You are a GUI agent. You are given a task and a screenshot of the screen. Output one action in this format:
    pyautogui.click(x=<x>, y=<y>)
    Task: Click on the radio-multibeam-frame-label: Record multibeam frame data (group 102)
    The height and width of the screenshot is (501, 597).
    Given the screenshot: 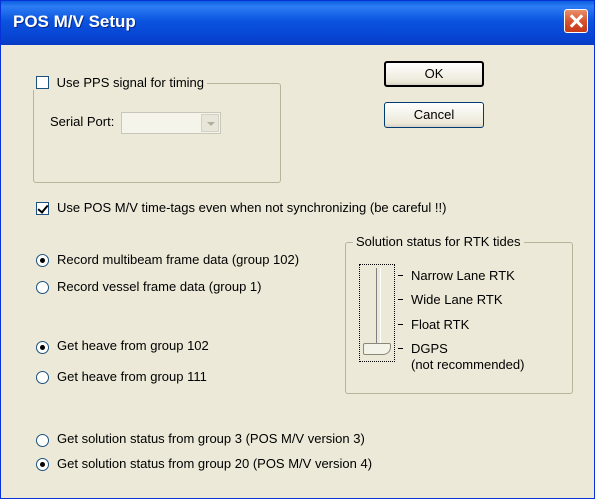 What is the action you would take?
    pyautogui.click(x=178, y=259)
    